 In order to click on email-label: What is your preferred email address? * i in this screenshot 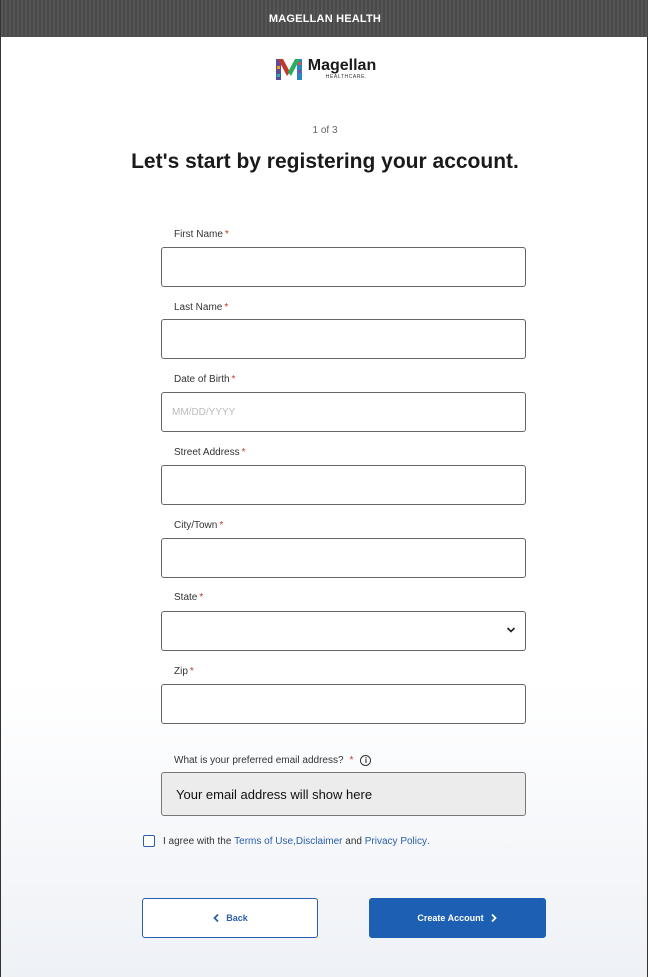, I will do `click(273, 760)`.